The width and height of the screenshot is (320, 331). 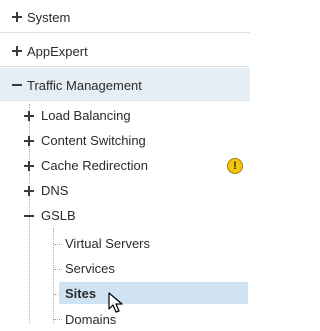 I want to click on nav-item-gslb: GSLB, so click(x=125, y=217).